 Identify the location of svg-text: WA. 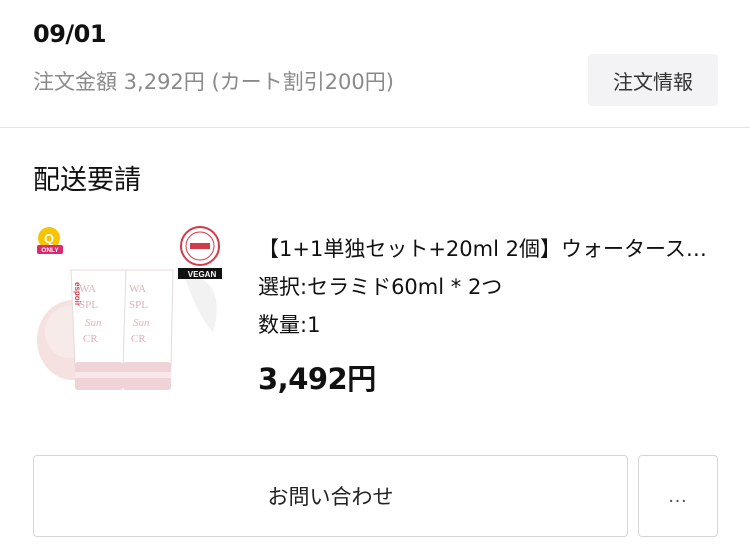
(137, 289).